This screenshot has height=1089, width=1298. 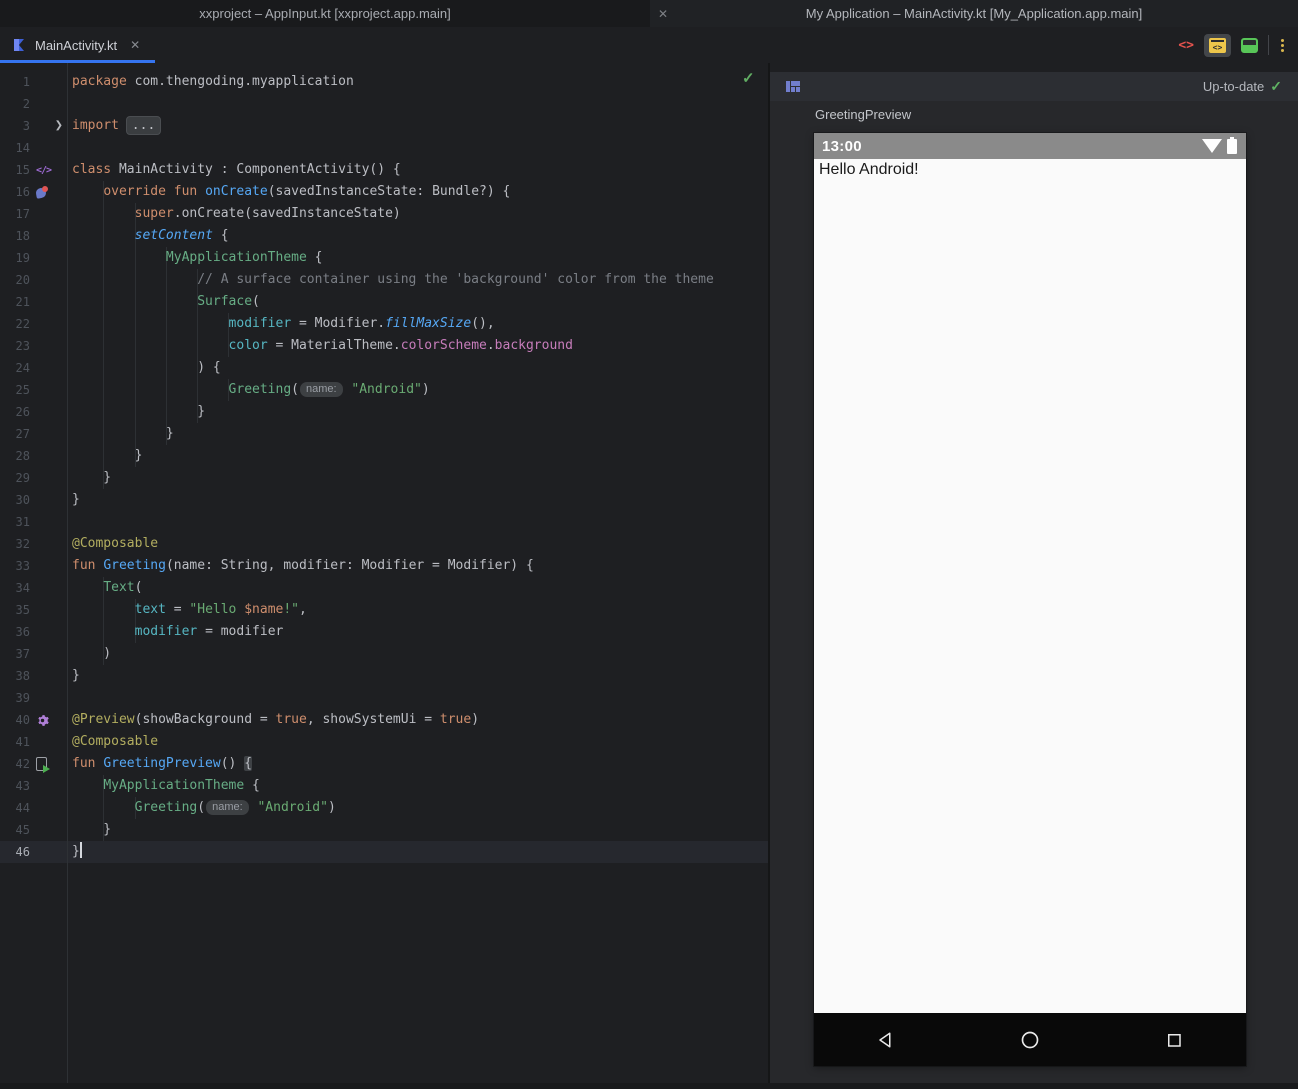 I want to click on fold-arrow-icon: ❯, so click(x=59, y=126).